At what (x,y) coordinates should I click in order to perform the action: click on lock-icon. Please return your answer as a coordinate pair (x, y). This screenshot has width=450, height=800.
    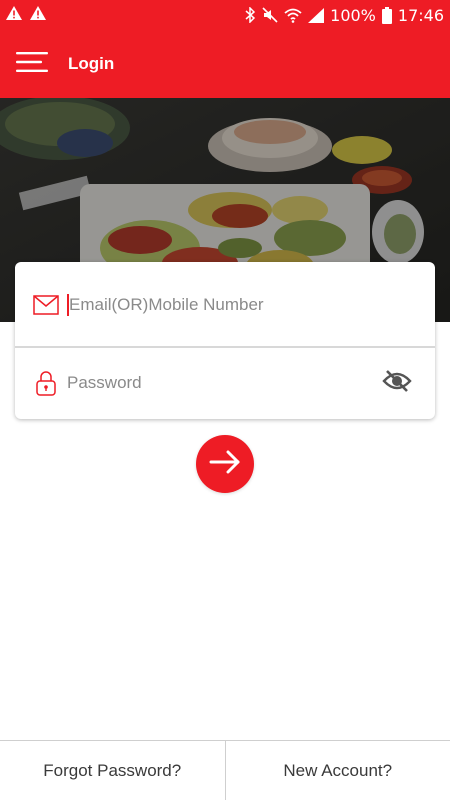
    Looking at the image, I should click on (41, 383).